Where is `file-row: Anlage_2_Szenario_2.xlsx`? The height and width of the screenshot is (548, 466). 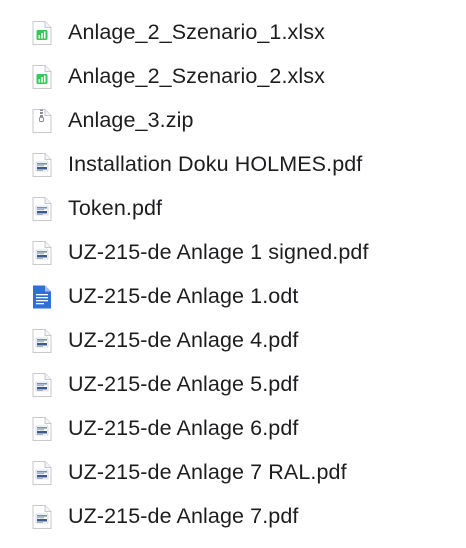
file-row: Anlage_2_Szenario_2.xlsx is located at coordinates (233, 76).